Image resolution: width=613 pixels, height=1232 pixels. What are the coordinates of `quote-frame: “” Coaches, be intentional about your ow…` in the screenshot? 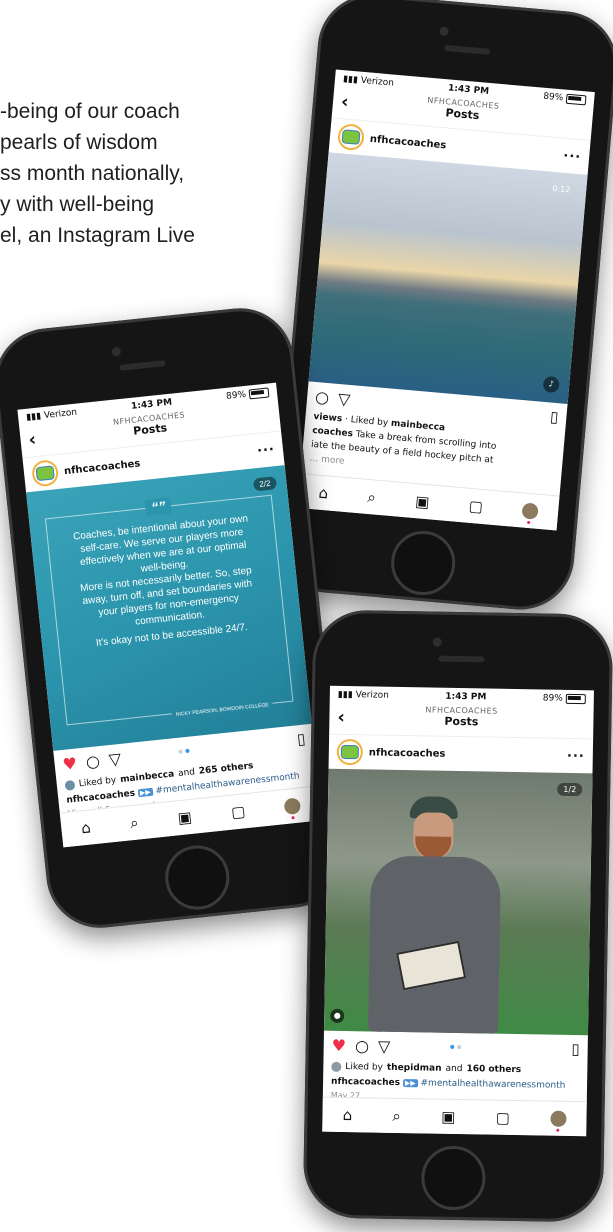 It's located at (169, 610).